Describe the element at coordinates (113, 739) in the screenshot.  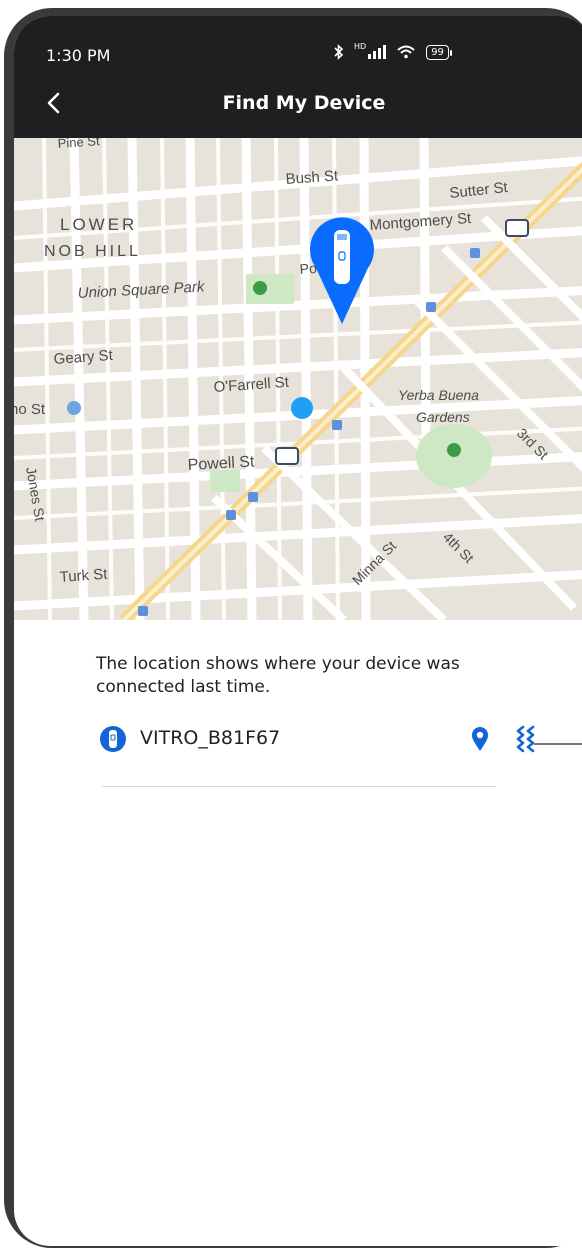
I see `device-icon` at that location.